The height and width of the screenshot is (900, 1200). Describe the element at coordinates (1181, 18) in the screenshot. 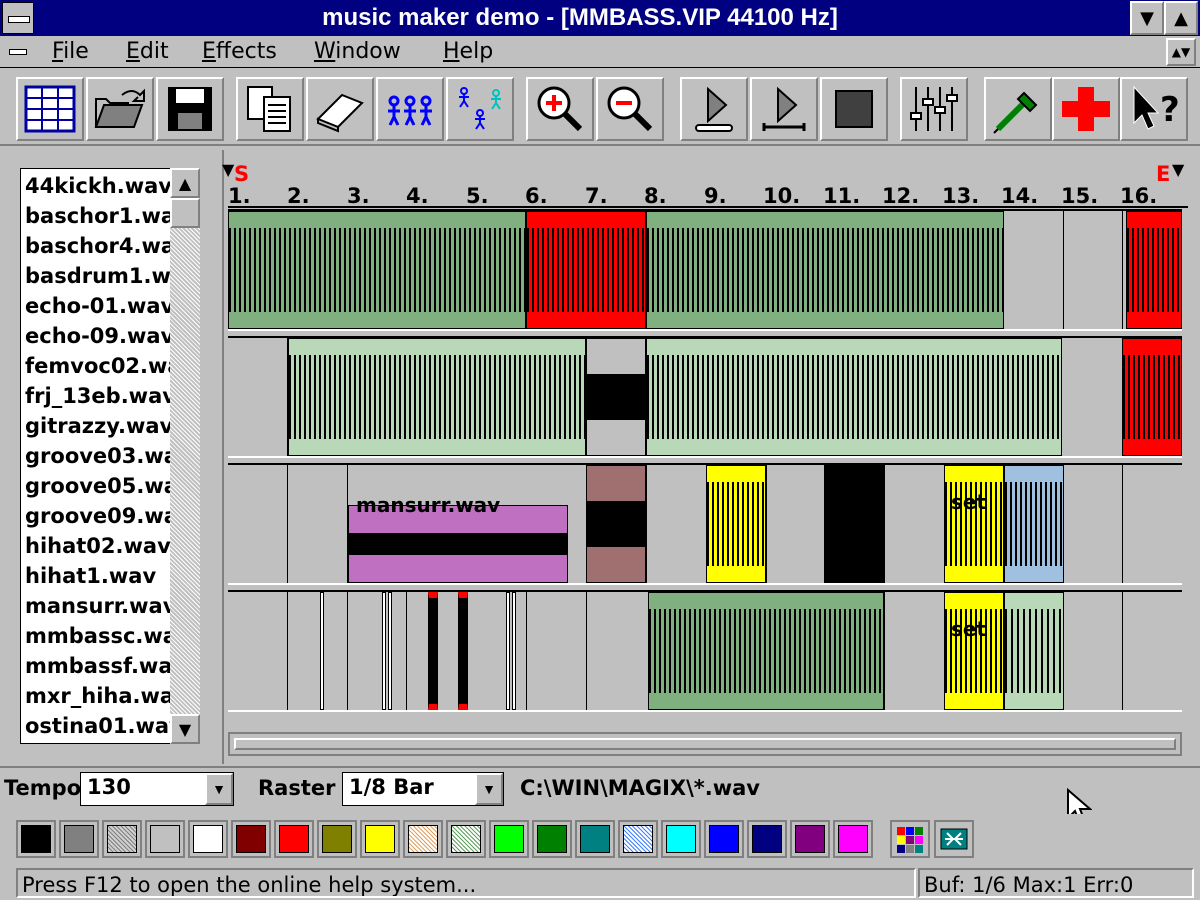

I see `maximize-button: ▲` at that location.